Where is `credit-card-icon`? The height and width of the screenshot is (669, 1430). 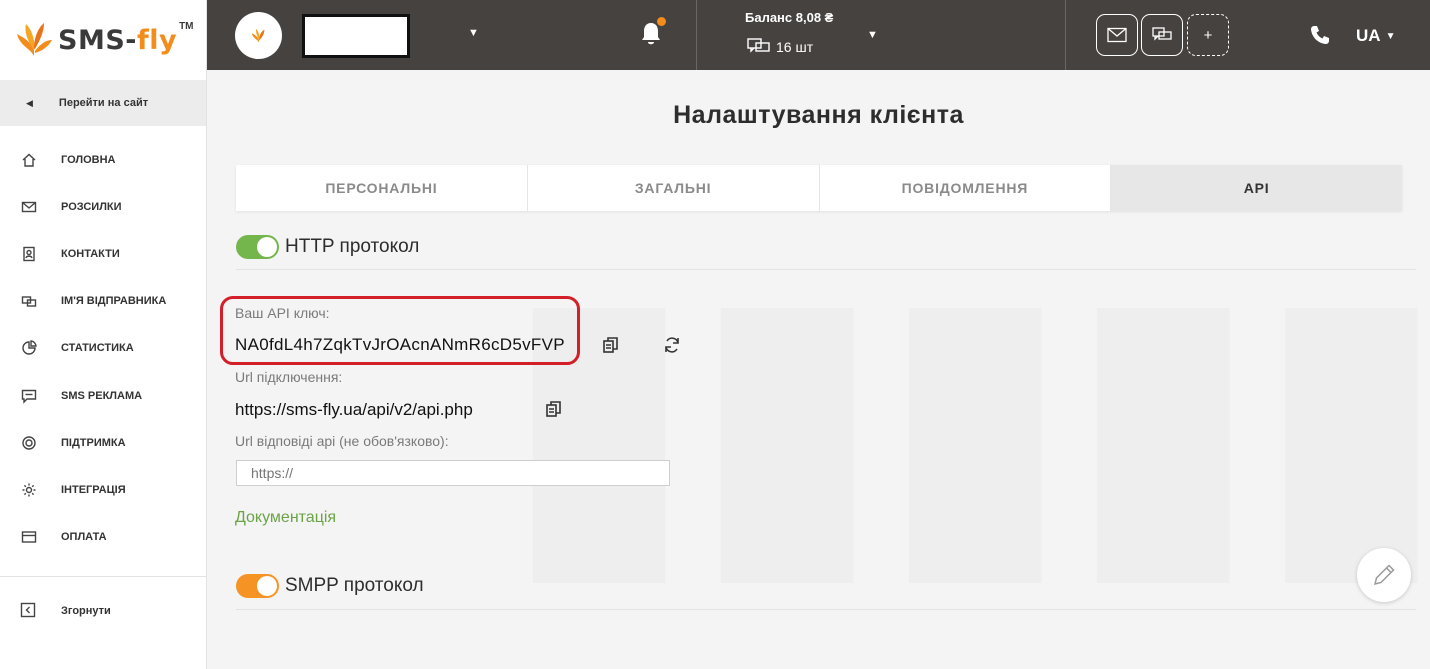
credit-card-icon is located at coordinates (29, 537).